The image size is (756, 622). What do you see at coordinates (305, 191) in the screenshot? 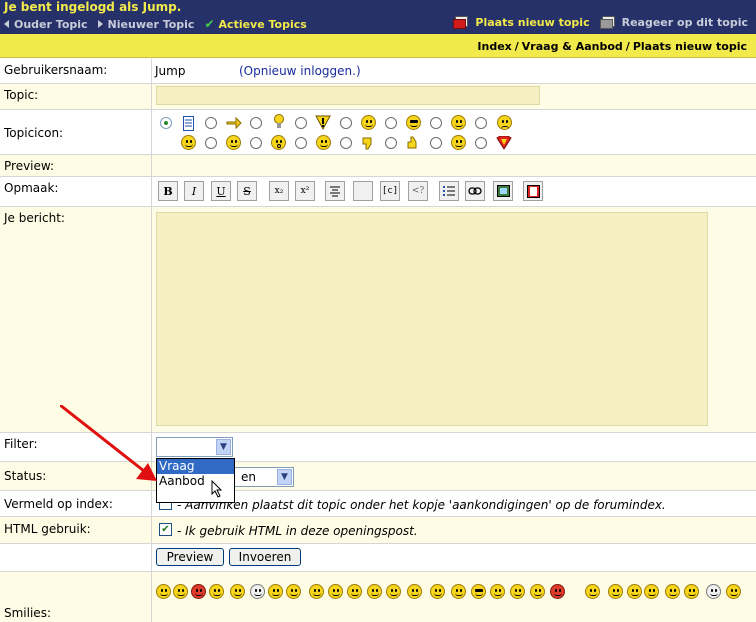
I see `superscript-button: x²` at bounding box center [305, 191].